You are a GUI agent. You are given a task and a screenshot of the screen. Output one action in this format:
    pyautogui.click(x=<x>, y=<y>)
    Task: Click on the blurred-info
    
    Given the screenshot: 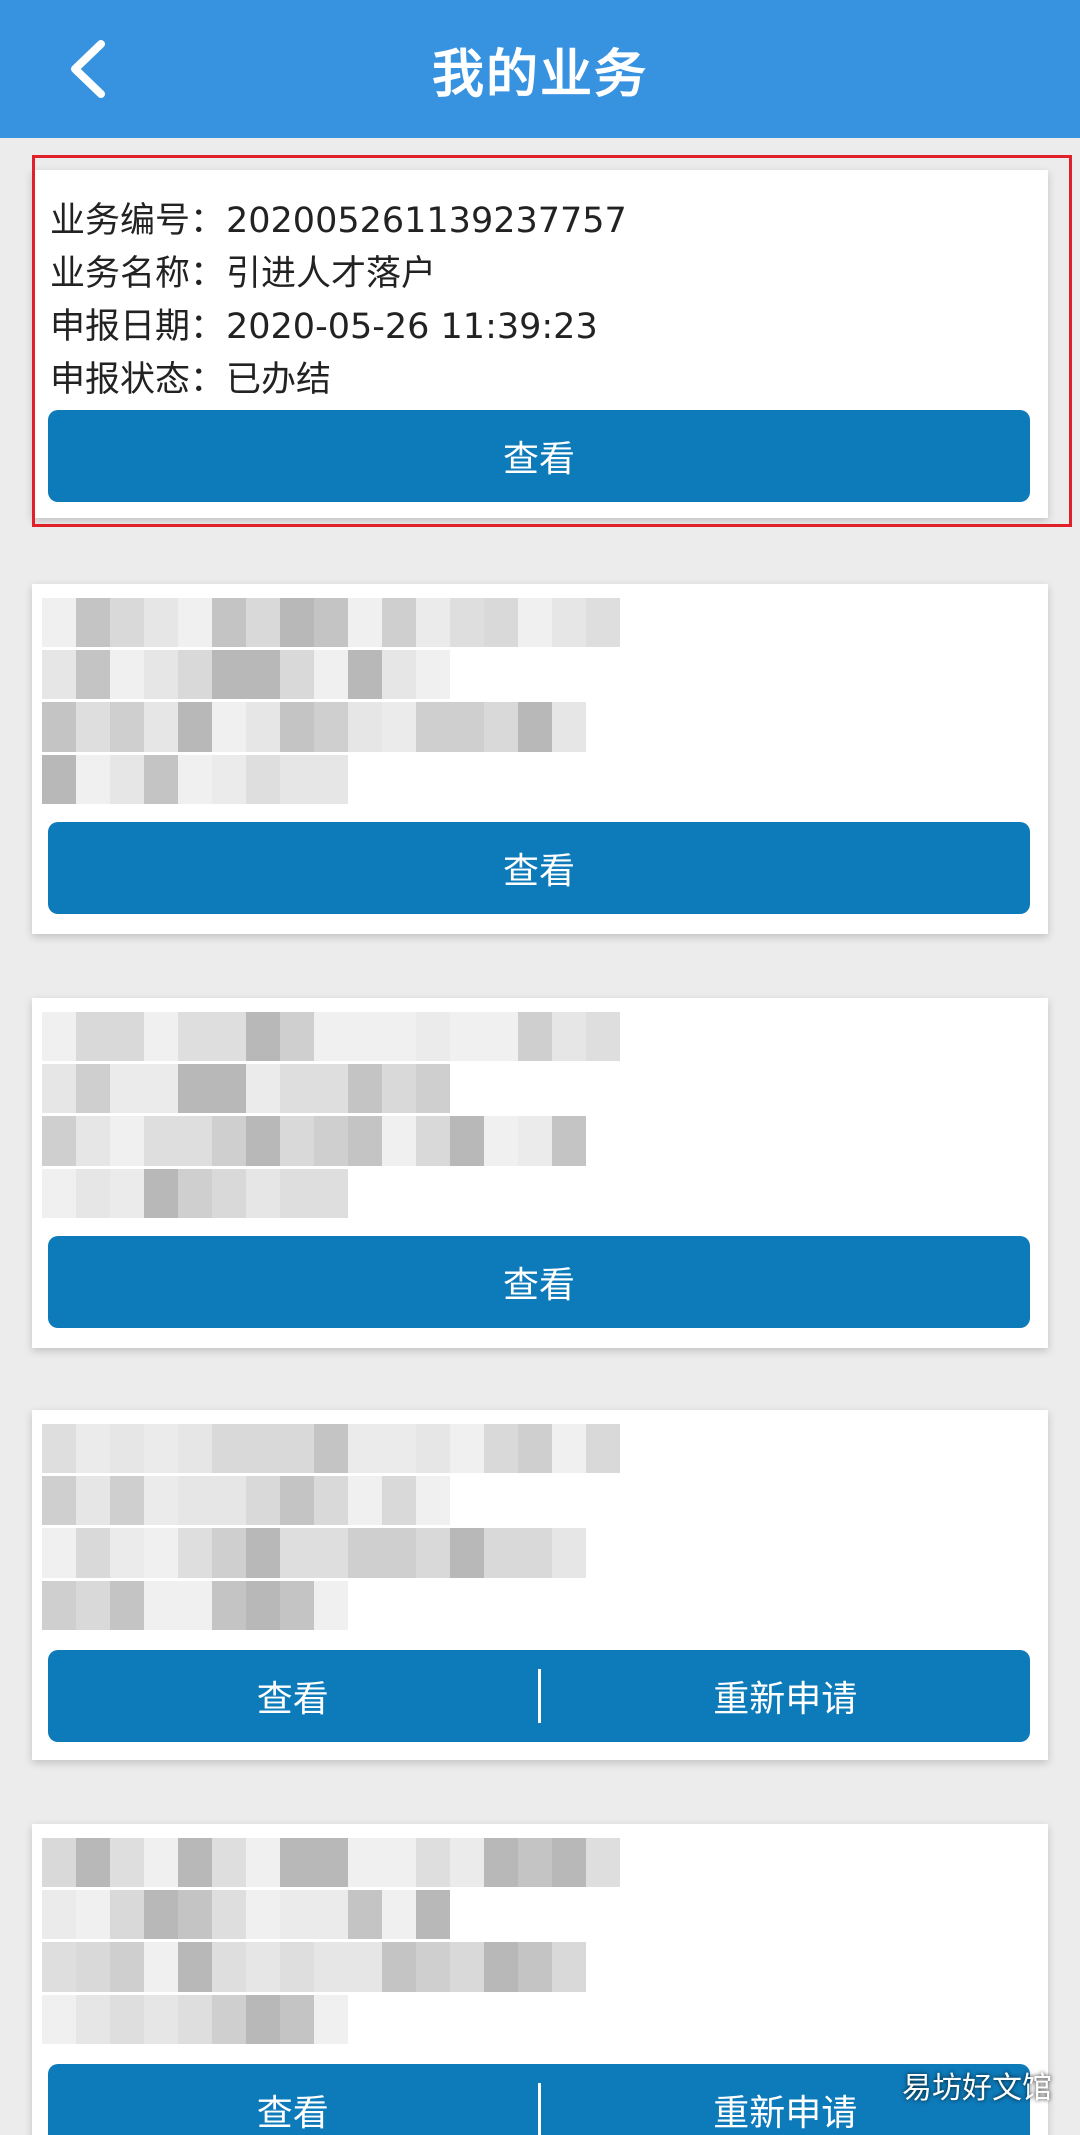 What is the action you would take?
    pyautogui.click(x=352, y=709)
    